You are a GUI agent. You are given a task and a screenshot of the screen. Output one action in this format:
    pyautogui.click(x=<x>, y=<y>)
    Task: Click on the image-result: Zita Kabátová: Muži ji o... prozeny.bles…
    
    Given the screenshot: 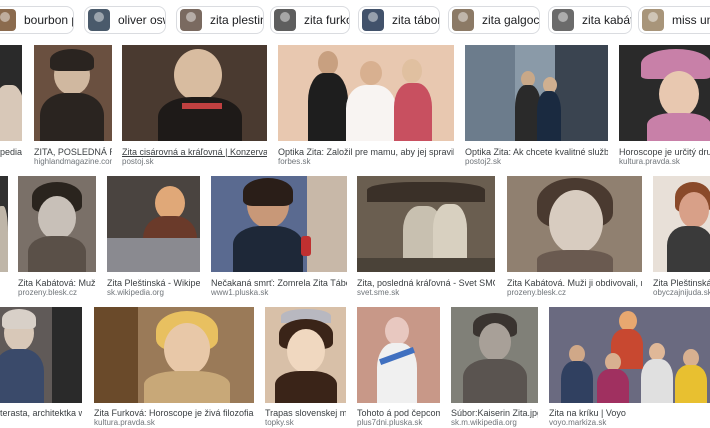 What is the action you would take?
    pyautogui.click(x=57, y=236)
    